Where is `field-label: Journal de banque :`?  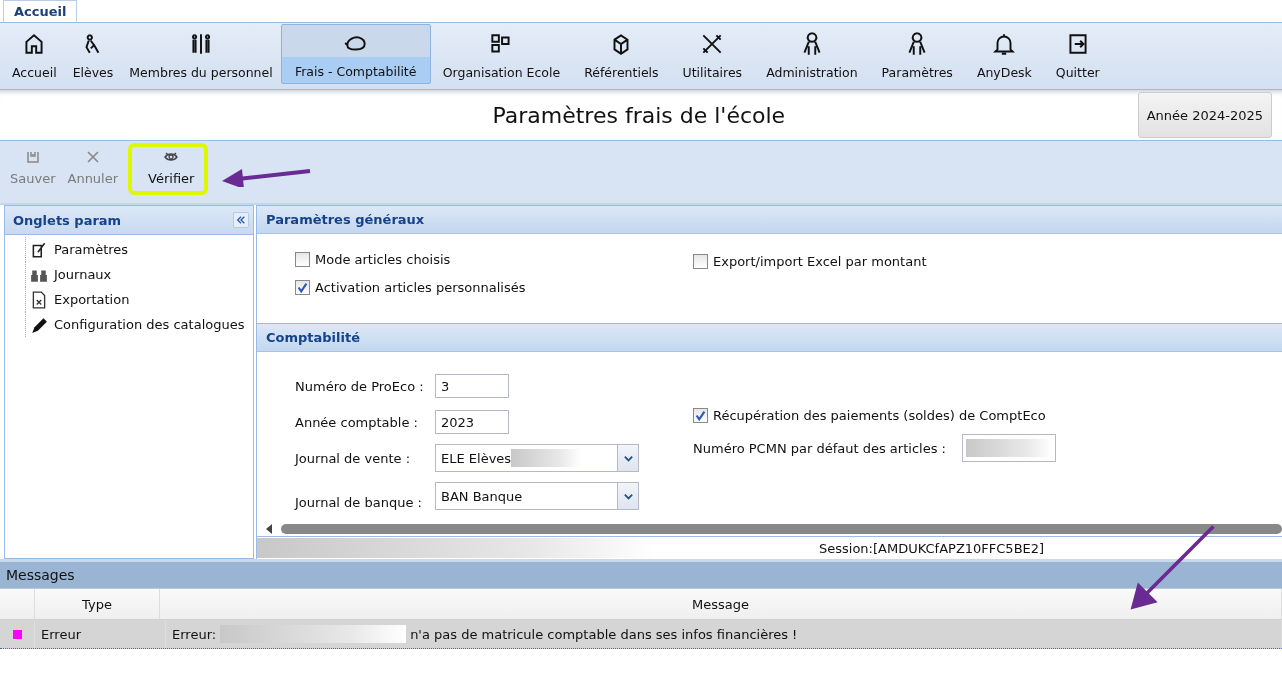
field-label: Journal de banque : is located at coordinates (359, 503).